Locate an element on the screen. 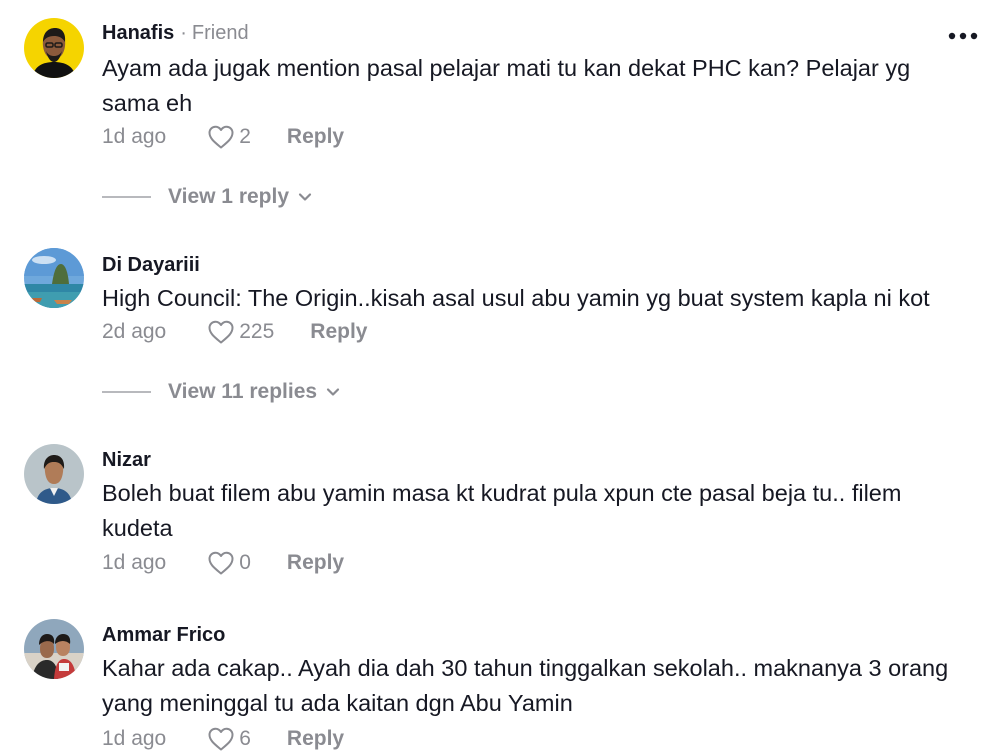 The height and width of the screenshot is (754, 983). like-count: 225 is located at coordinates (257, 331).